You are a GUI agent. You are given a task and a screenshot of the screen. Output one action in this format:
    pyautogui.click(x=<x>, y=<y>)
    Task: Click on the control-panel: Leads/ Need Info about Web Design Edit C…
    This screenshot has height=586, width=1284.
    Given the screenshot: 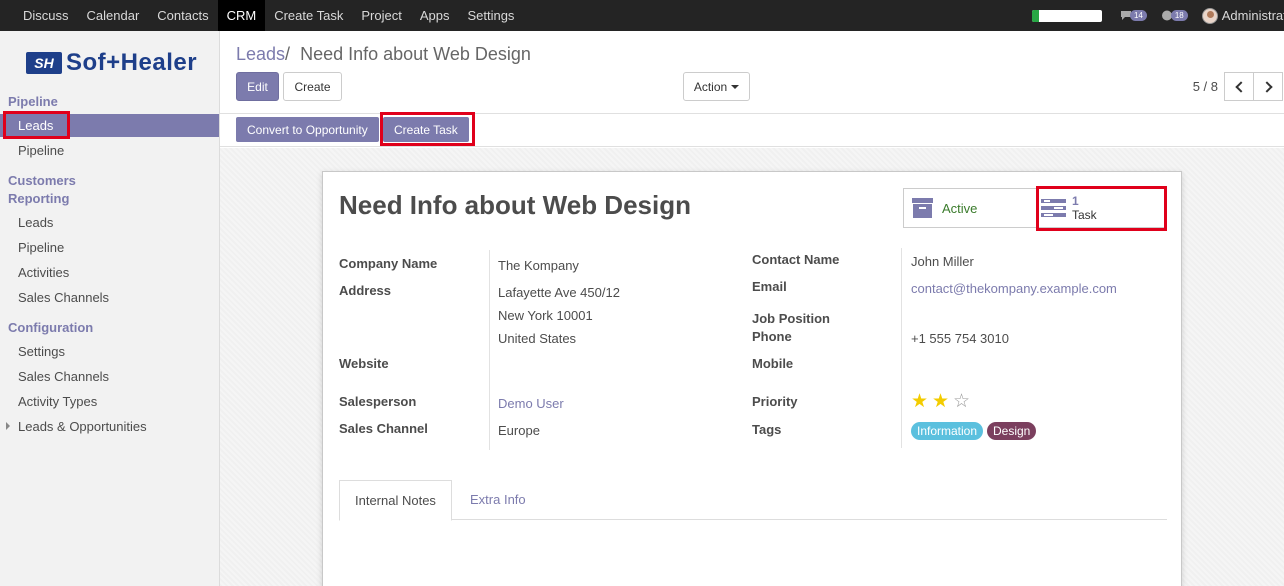 What is the action you would take?
    pyautogui.click(x=752, y=72)
    